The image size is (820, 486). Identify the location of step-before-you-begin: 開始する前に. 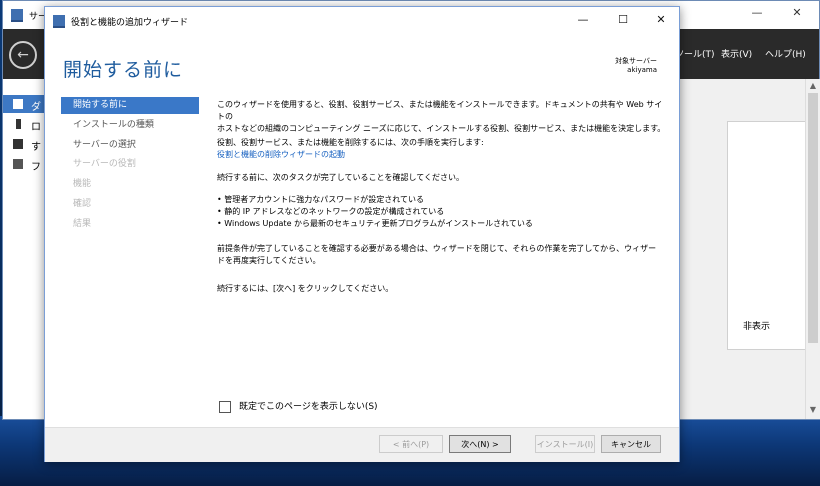
(130, 105).